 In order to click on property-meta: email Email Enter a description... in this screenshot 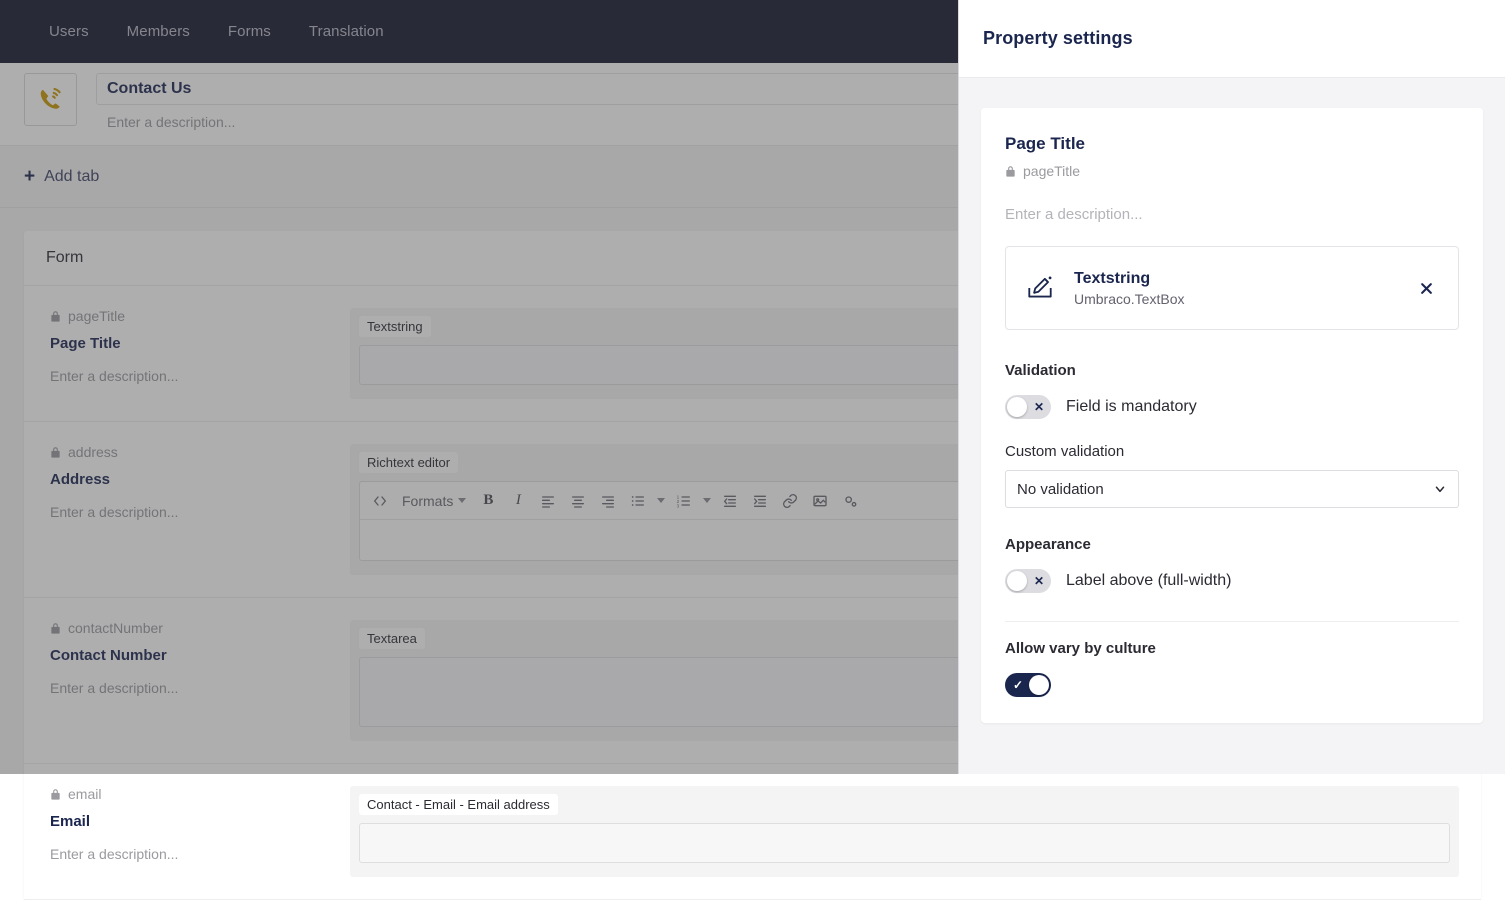, I will do `click(200, 831)`.